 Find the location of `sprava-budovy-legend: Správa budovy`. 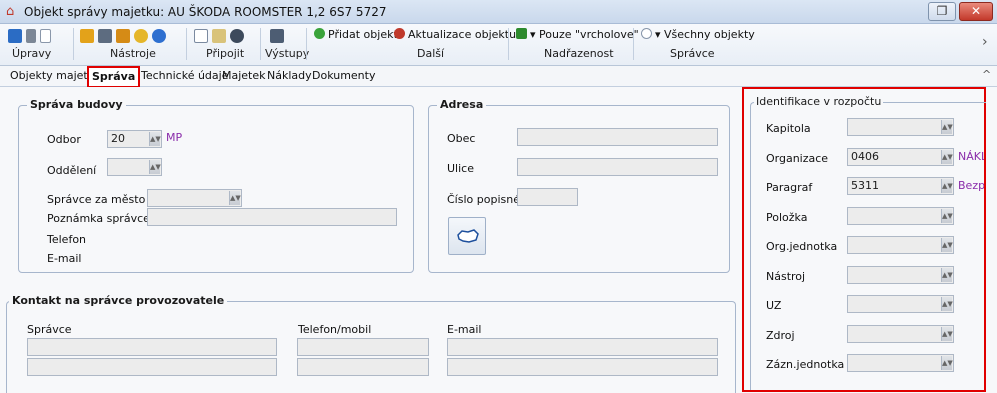

sprava-budovy-legend: Správa budovy is located at coordinates (76, 104).